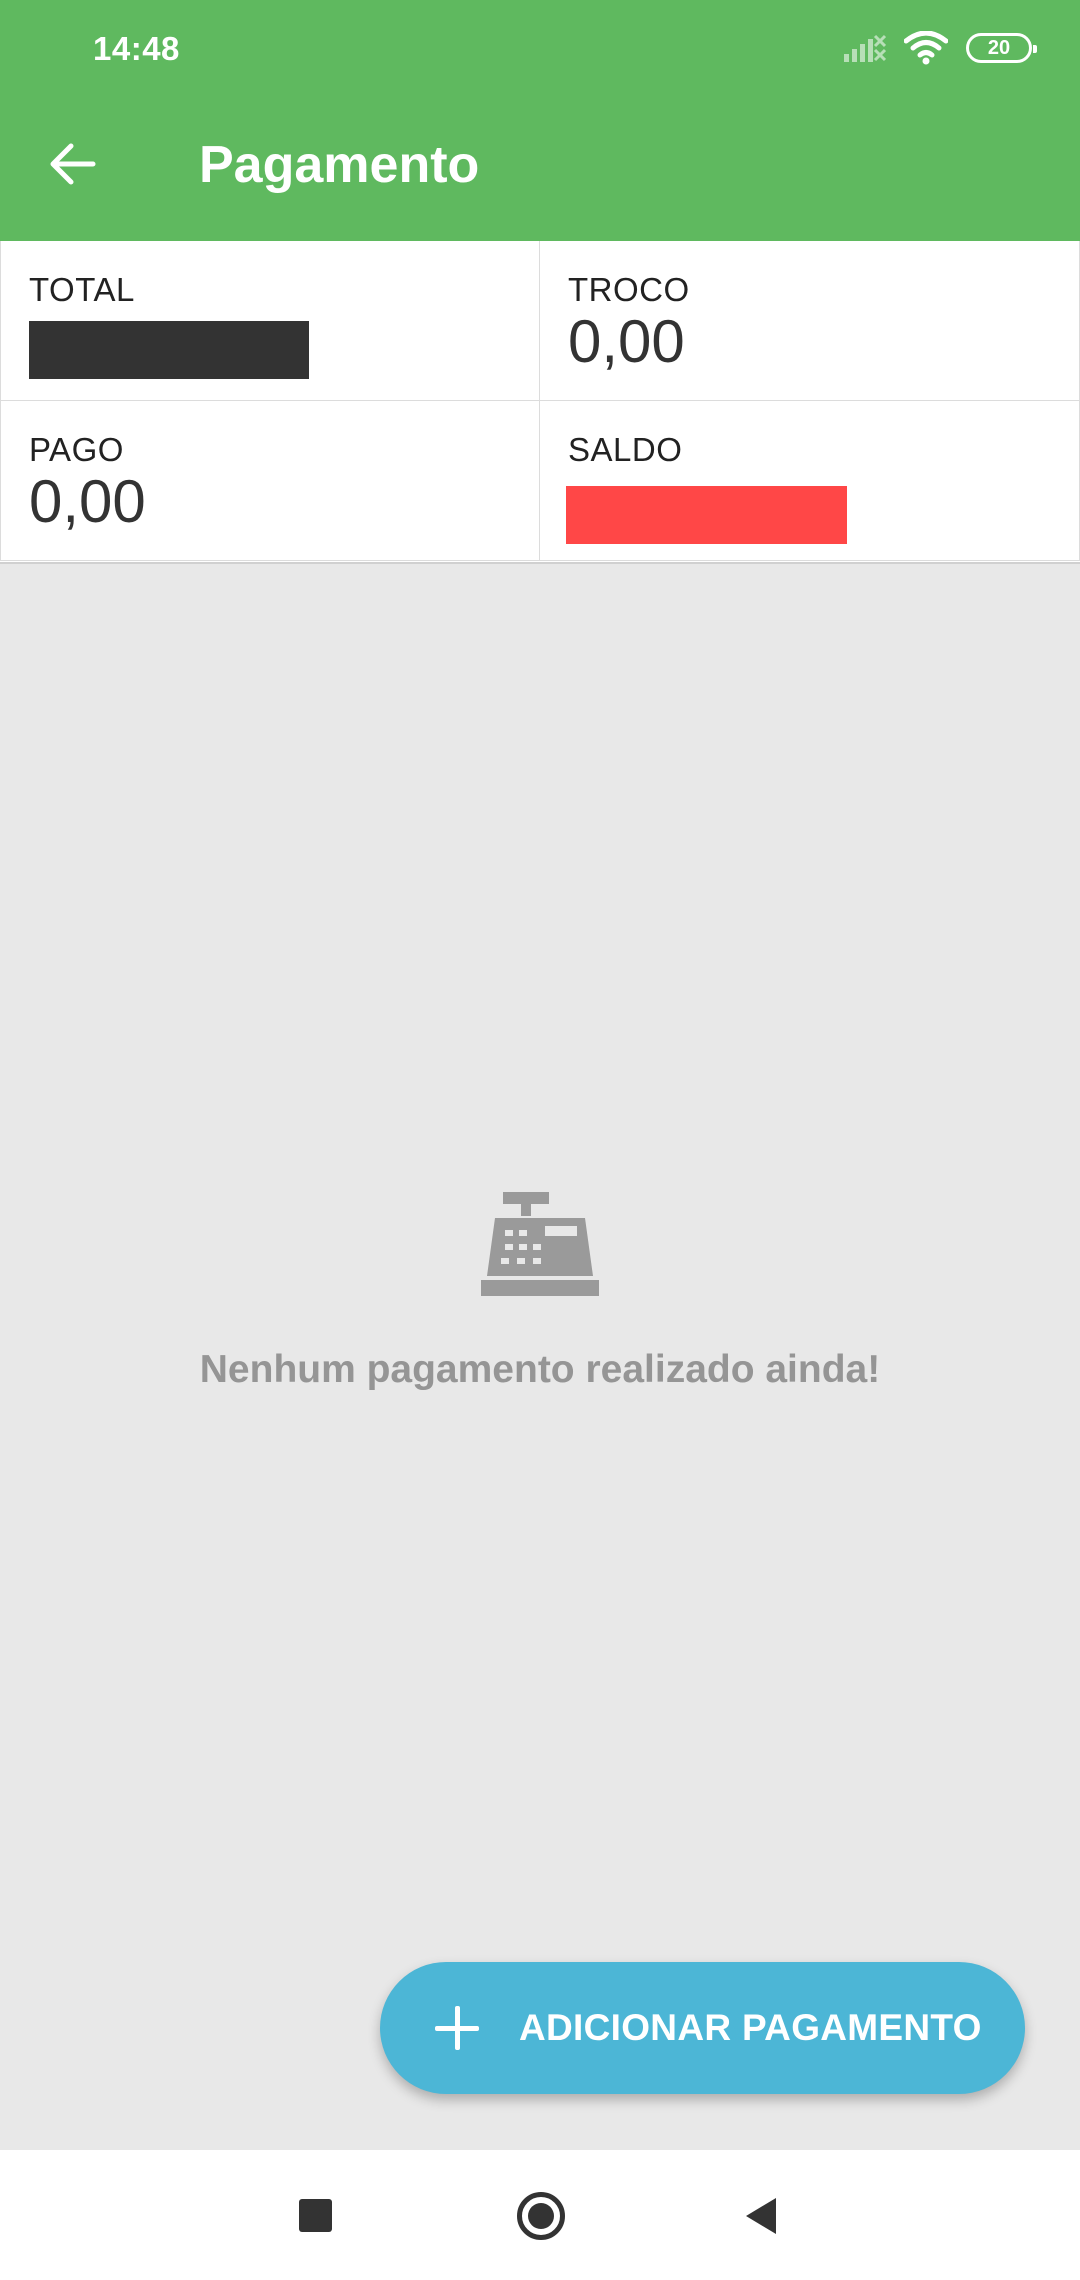 The image size is (1080, 2280). I want to click on saldo-value-redacted, so click(706, 515).